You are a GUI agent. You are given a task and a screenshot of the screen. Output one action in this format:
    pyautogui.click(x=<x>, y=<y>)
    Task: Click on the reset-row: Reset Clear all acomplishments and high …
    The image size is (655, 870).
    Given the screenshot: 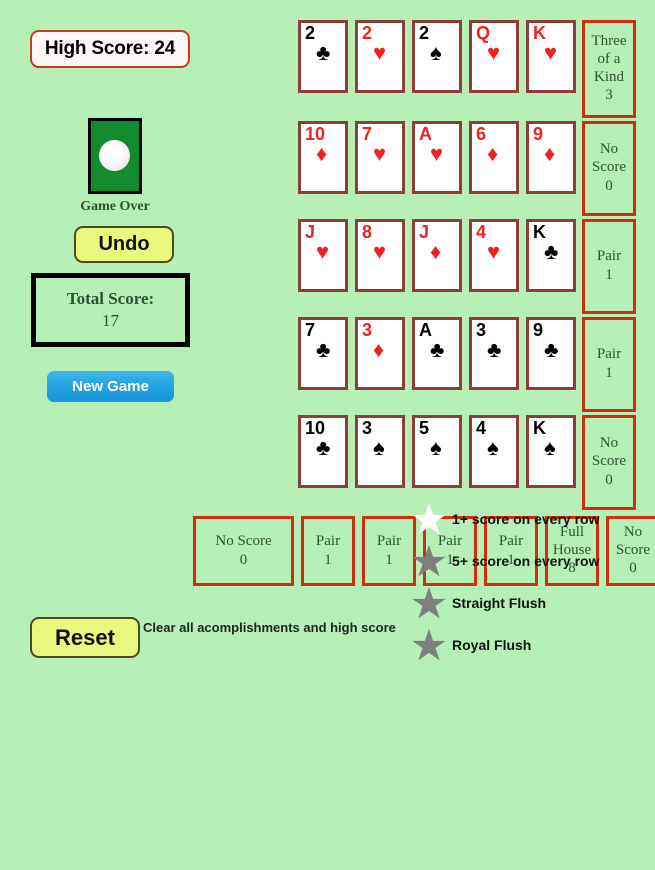 What is the action you would take?
    pyautogui.click(x=214, y=637)
    